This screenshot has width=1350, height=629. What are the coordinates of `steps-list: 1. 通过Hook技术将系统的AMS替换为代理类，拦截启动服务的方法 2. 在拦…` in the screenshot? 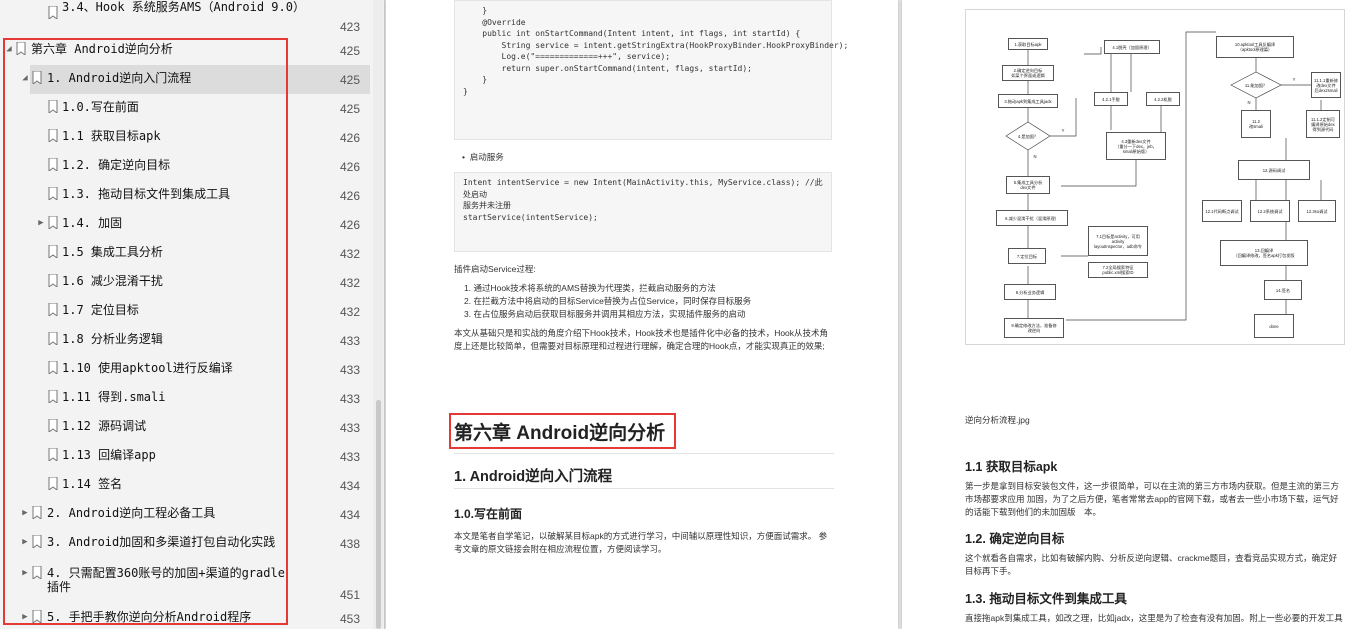 It's located at (607, 301).